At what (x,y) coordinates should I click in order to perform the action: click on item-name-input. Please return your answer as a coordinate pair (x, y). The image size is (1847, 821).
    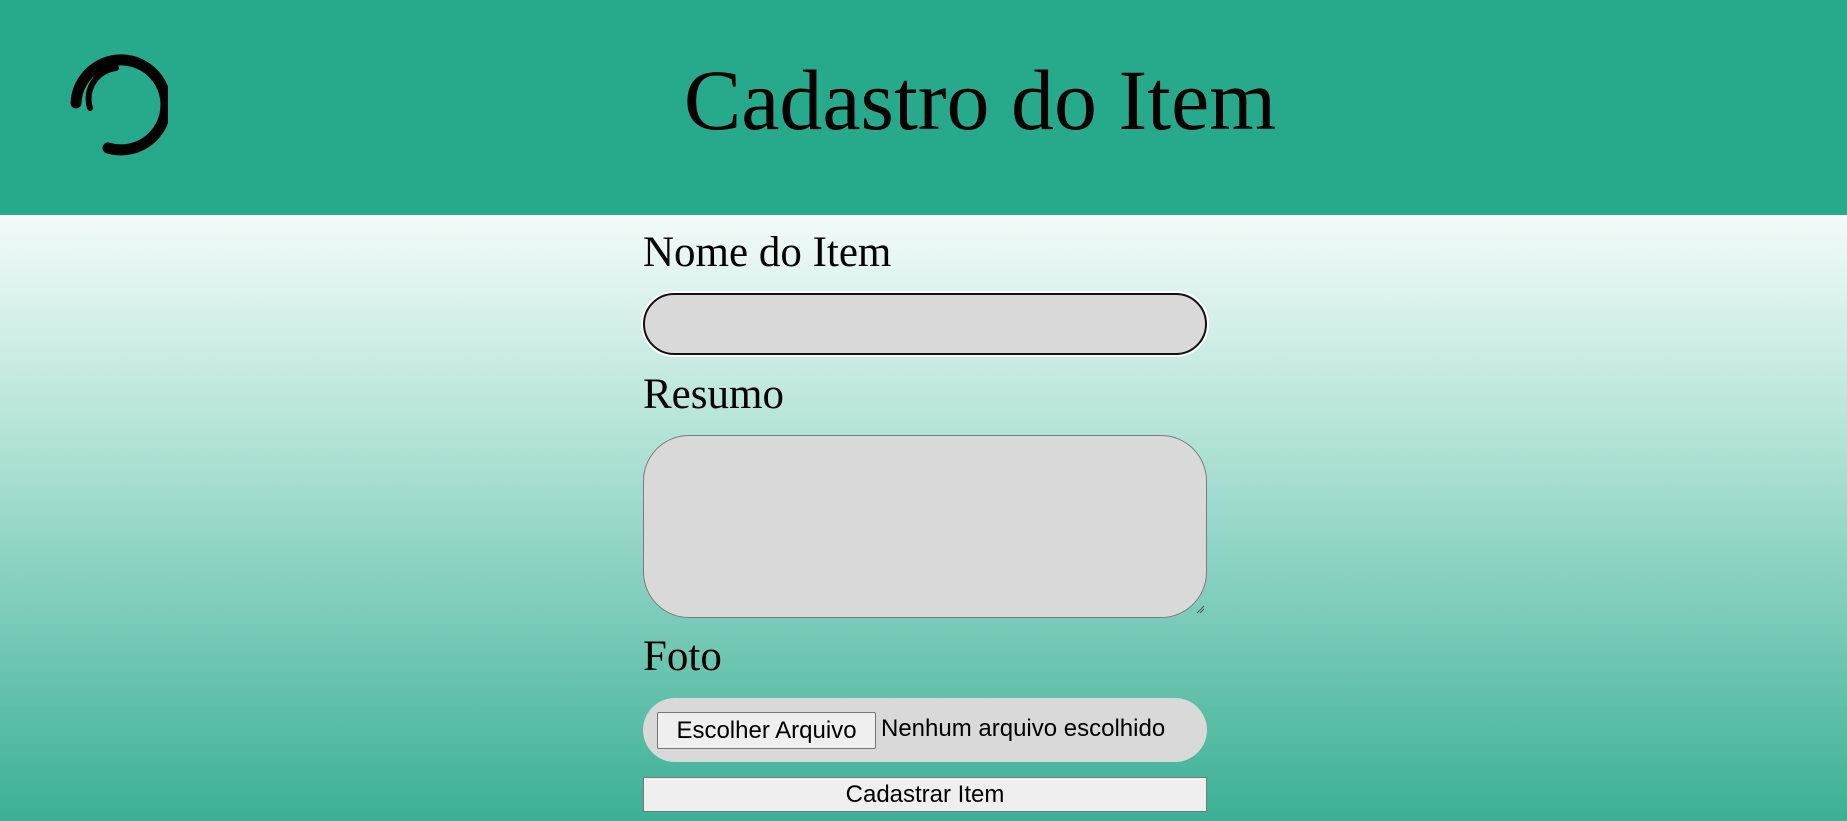
    Looking at the image, I should click on (925, 324).